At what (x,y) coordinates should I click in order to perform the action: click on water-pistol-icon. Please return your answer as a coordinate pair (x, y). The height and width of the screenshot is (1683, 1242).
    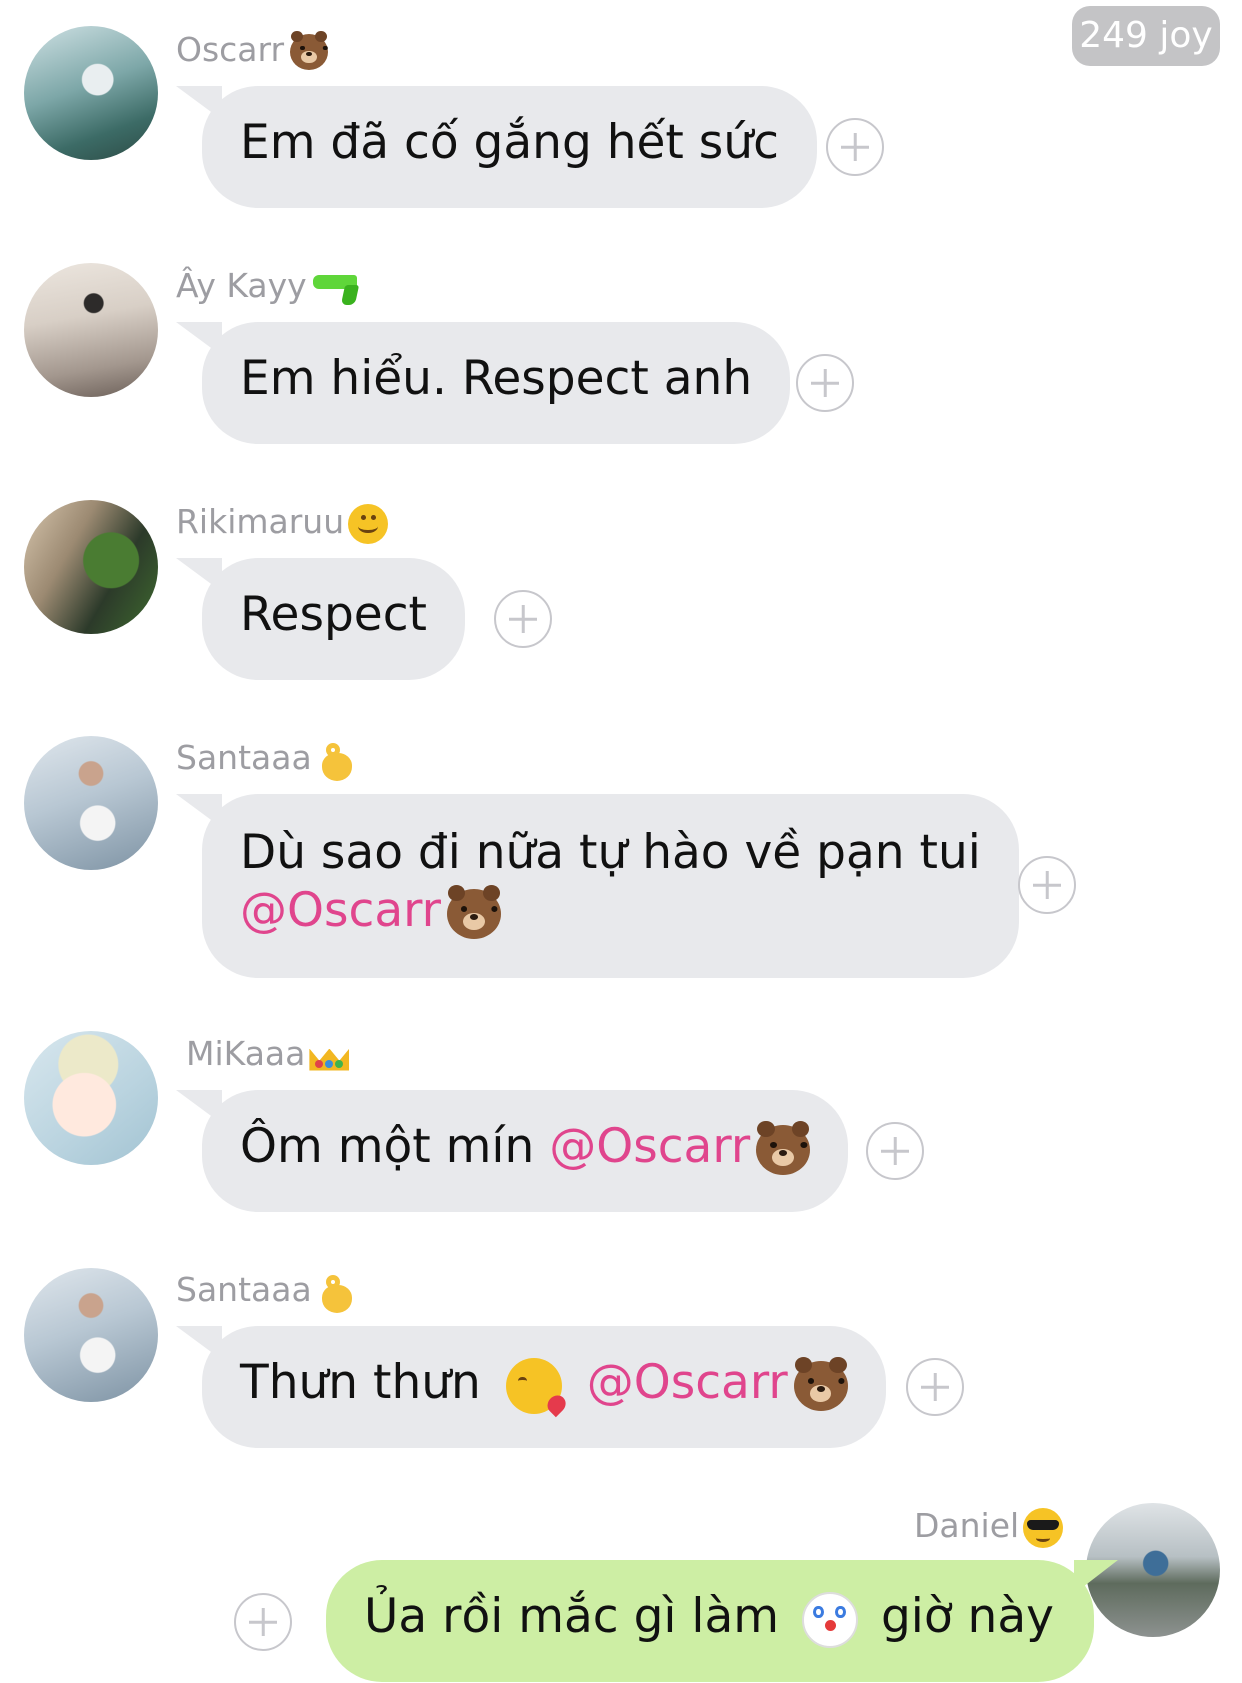
    Looking at the image, I should click on (335, 288).